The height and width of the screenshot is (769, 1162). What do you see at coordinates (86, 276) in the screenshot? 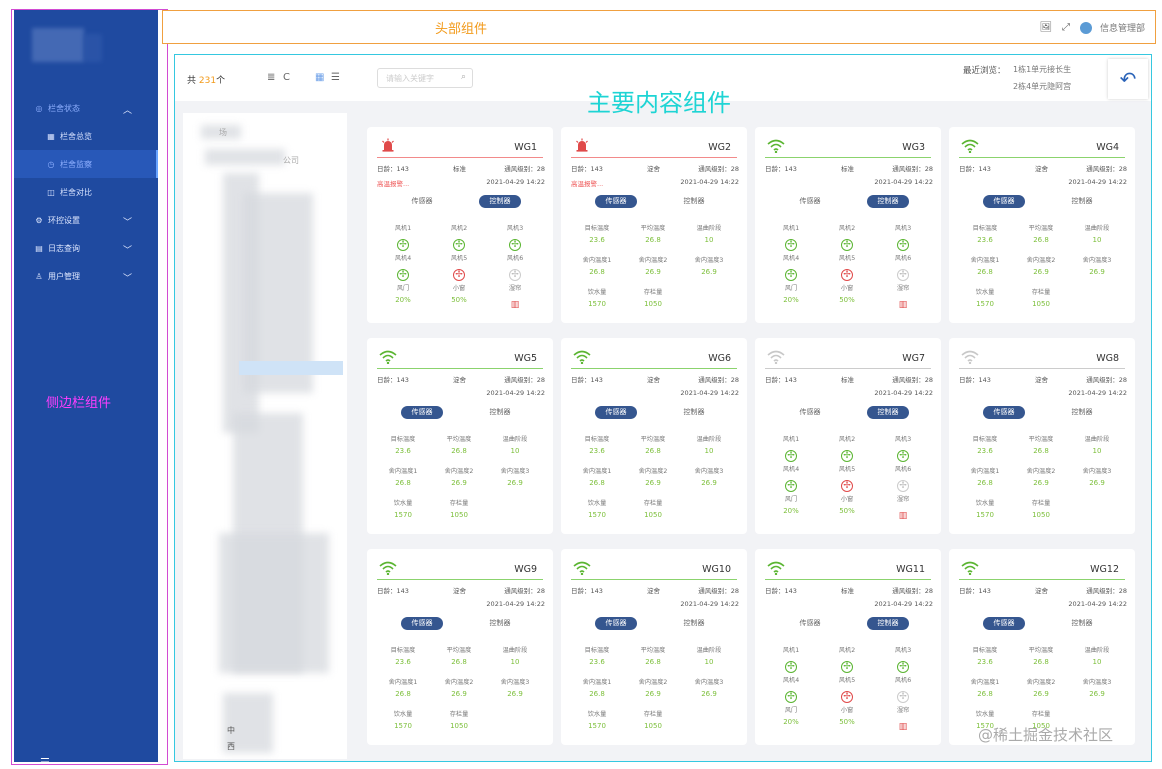
I see `sidebar-item-users: ♙ 用户管理 ﹀` at bounding box center [86, 276].